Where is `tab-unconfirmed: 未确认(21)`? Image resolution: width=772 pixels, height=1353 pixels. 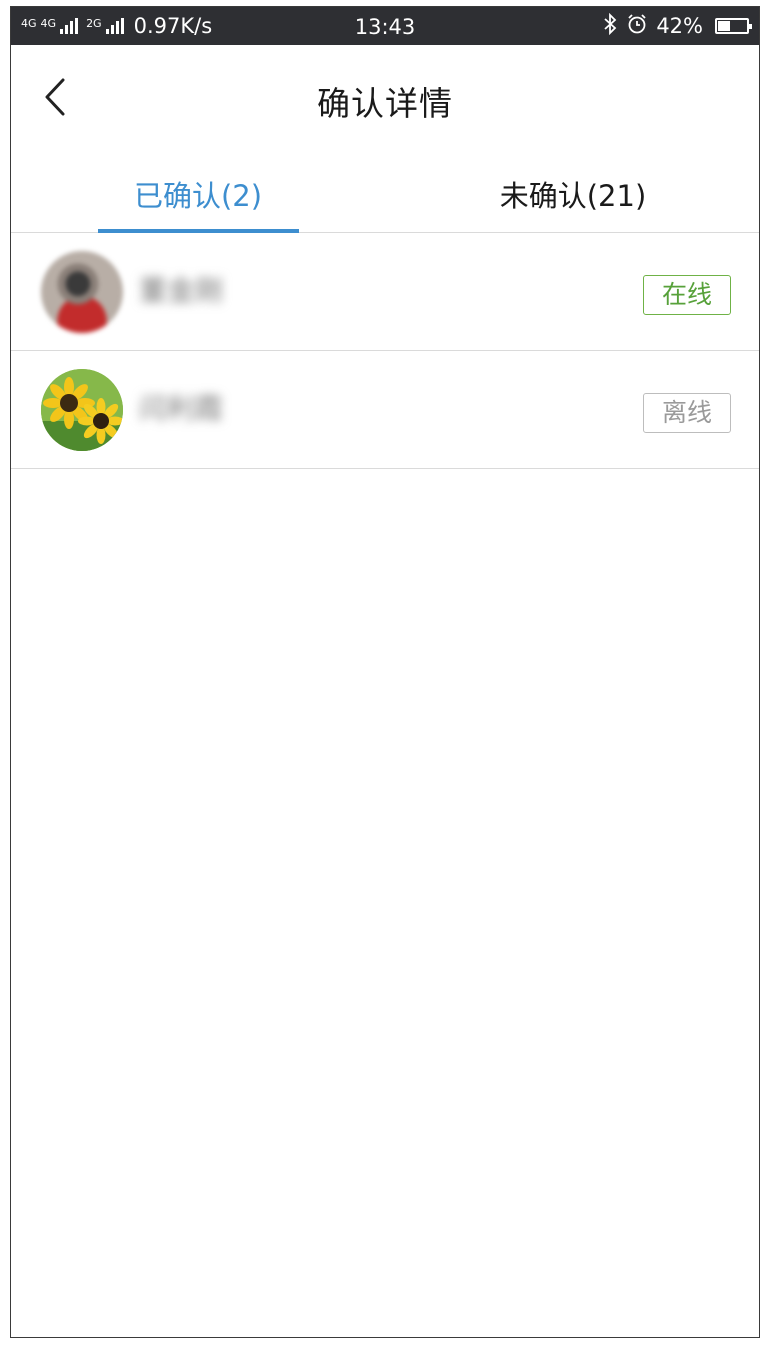 tab-unconfirmed: 未确认(21) is located at coordinates (573, 192).